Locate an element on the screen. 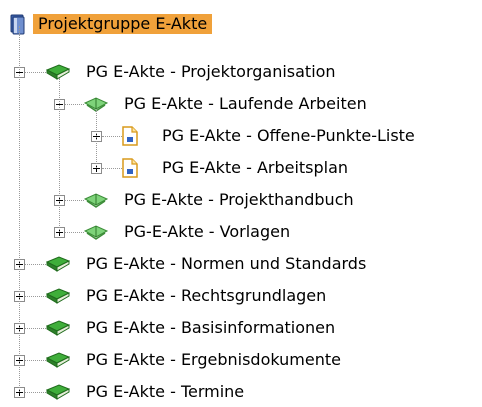 The image size is (482, 407). tree-root-label: Projektgruppe E-Akte is located at coordinates (123, 24).